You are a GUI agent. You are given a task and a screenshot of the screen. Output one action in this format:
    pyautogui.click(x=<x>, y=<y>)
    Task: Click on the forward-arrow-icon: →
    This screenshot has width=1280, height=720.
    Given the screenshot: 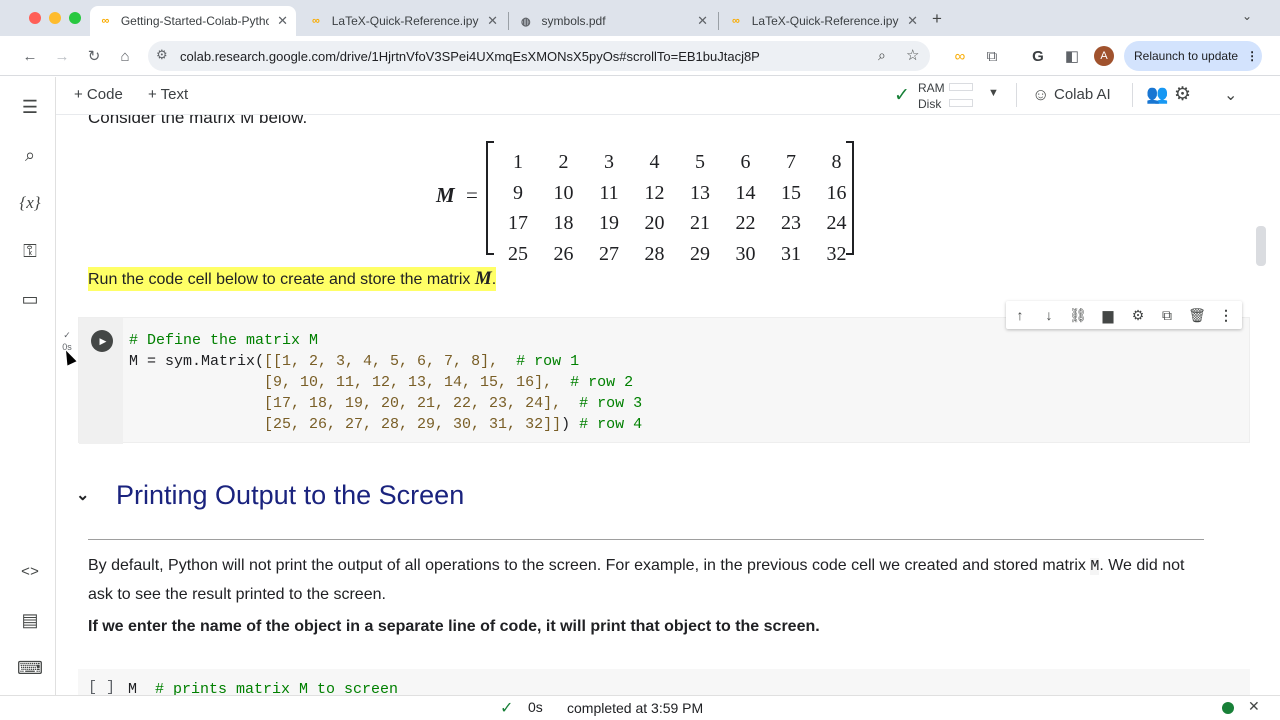 What is the action you would take?
    pyautogui.click(x=62, y=56)
    